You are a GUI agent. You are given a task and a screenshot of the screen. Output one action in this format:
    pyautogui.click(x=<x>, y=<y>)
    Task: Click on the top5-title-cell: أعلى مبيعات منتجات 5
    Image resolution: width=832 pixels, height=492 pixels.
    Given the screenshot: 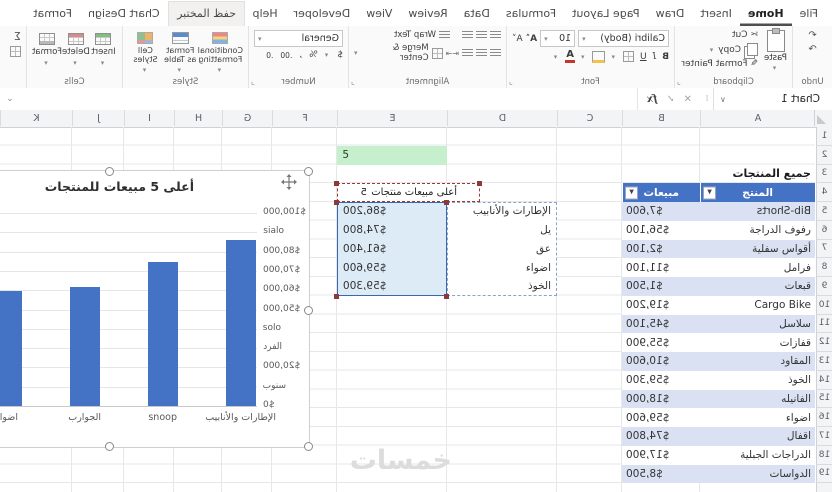 What is the action you would take?
    pyautogui.click(x=408, y=192)
    